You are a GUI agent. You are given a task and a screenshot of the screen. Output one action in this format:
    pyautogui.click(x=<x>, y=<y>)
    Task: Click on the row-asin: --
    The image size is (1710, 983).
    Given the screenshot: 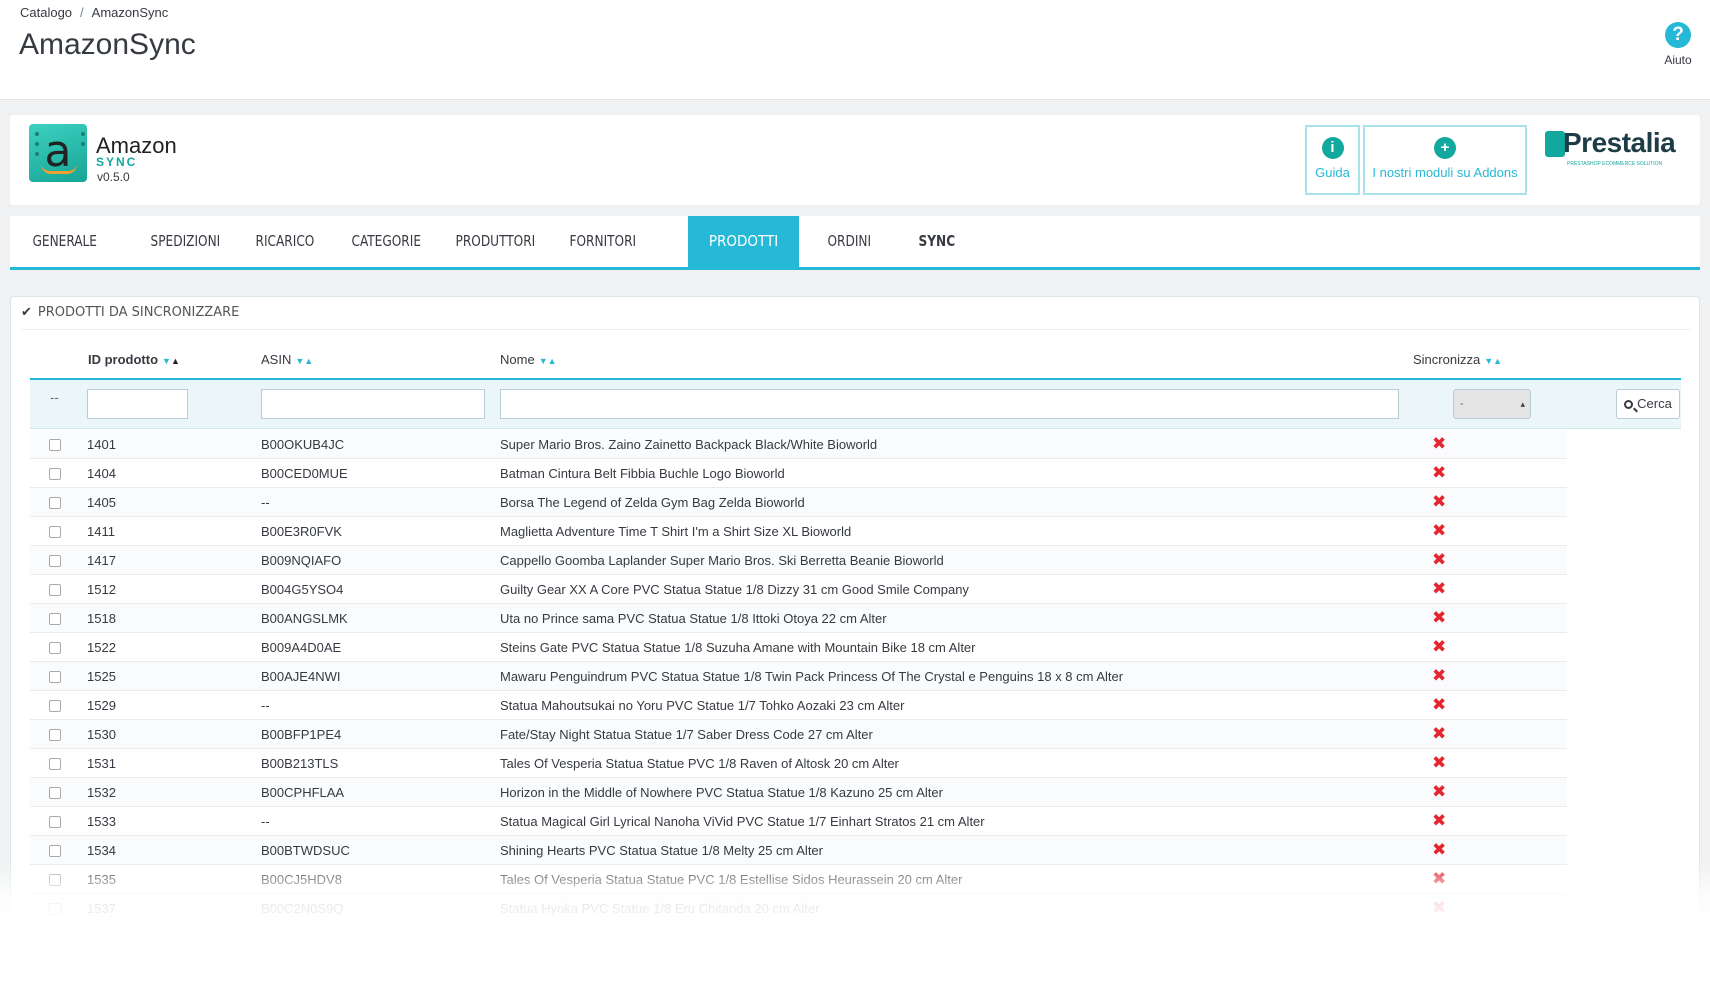 What is the action you would take?
    pyautogui.click(x=265, y=705)
    